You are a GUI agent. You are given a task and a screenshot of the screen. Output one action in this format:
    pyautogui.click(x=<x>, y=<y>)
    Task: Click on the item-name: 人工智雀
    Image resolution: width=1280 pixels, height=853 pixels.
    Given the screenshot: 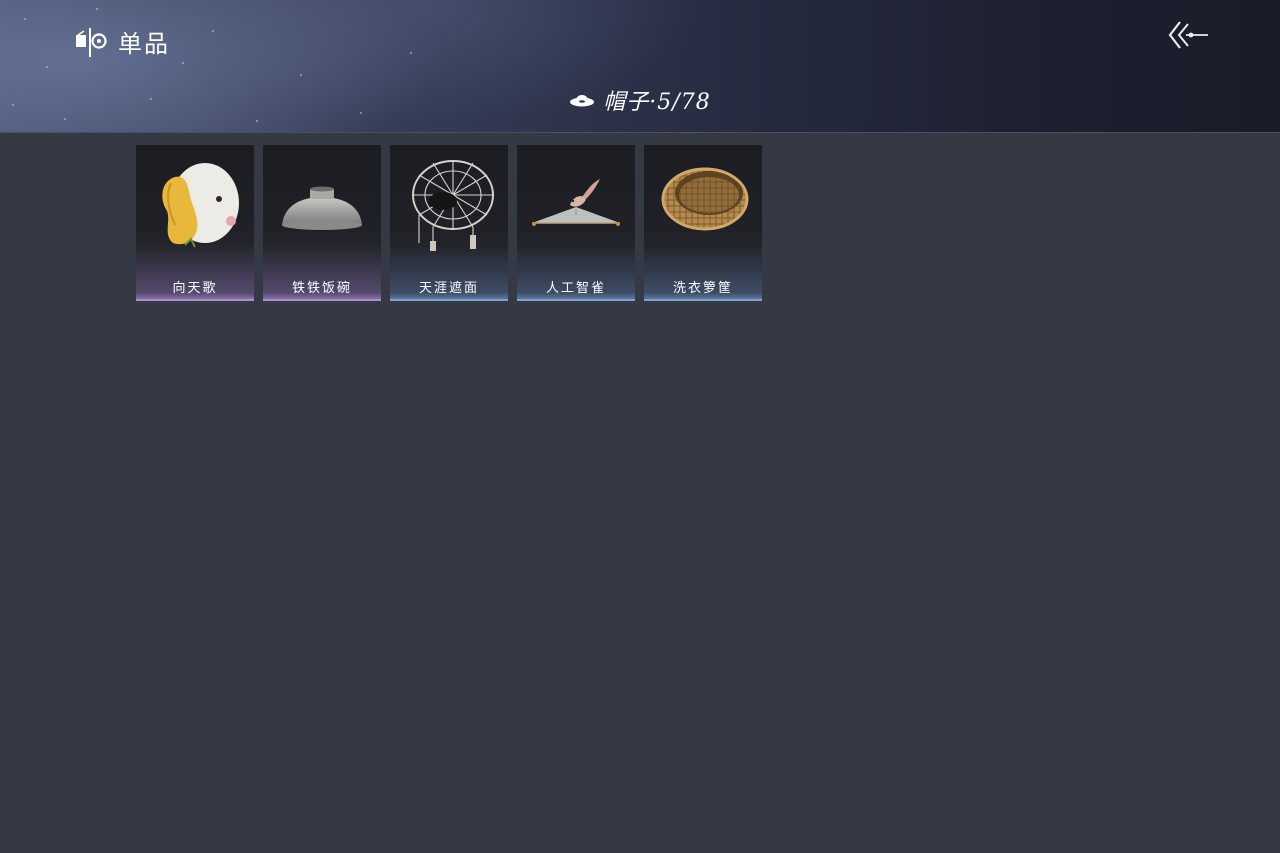 What is the action you would take?
    pyautogui.click(x=575, y=288)
    